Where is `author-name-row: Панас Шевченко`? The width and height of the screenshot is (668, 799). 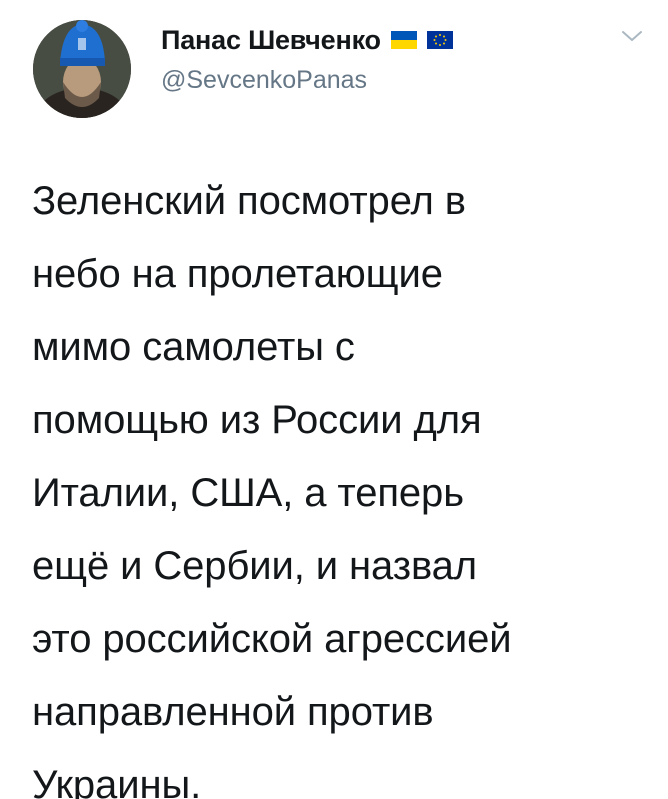 author-name-row: Панас Шевченко is located at coordinates (307, 40).